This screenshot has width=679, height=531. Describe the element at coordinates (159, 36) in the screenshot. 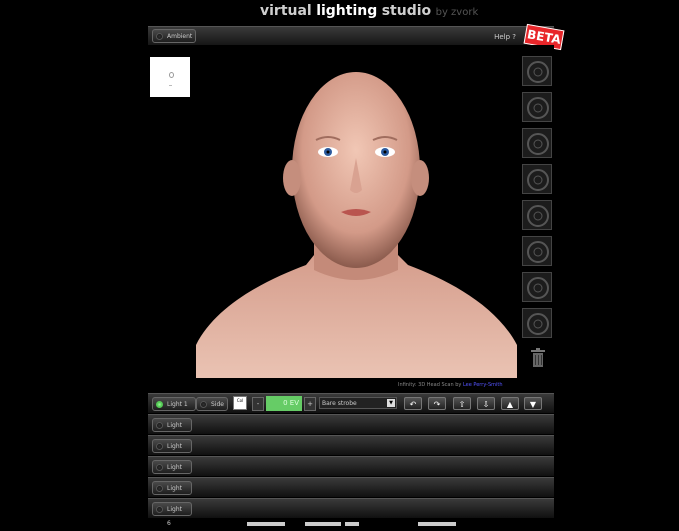

I see `ambient-led-icon` at that location.